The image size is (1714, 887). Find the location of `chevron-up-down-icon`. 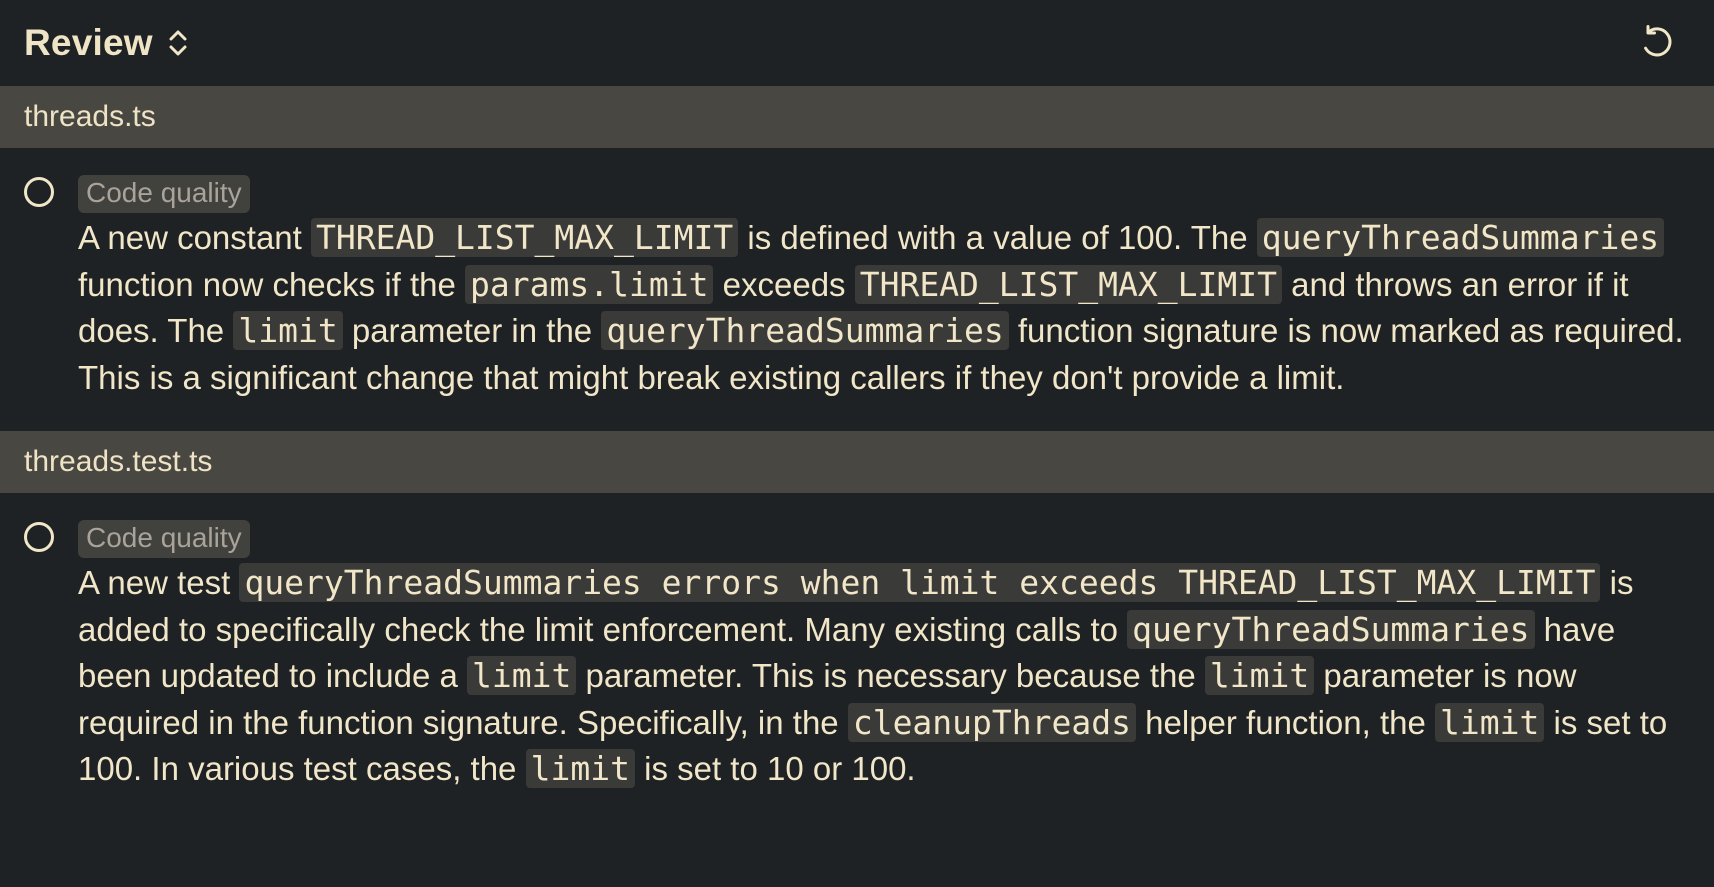

chevron-up-down-icon is located at coordinates (178, 43).